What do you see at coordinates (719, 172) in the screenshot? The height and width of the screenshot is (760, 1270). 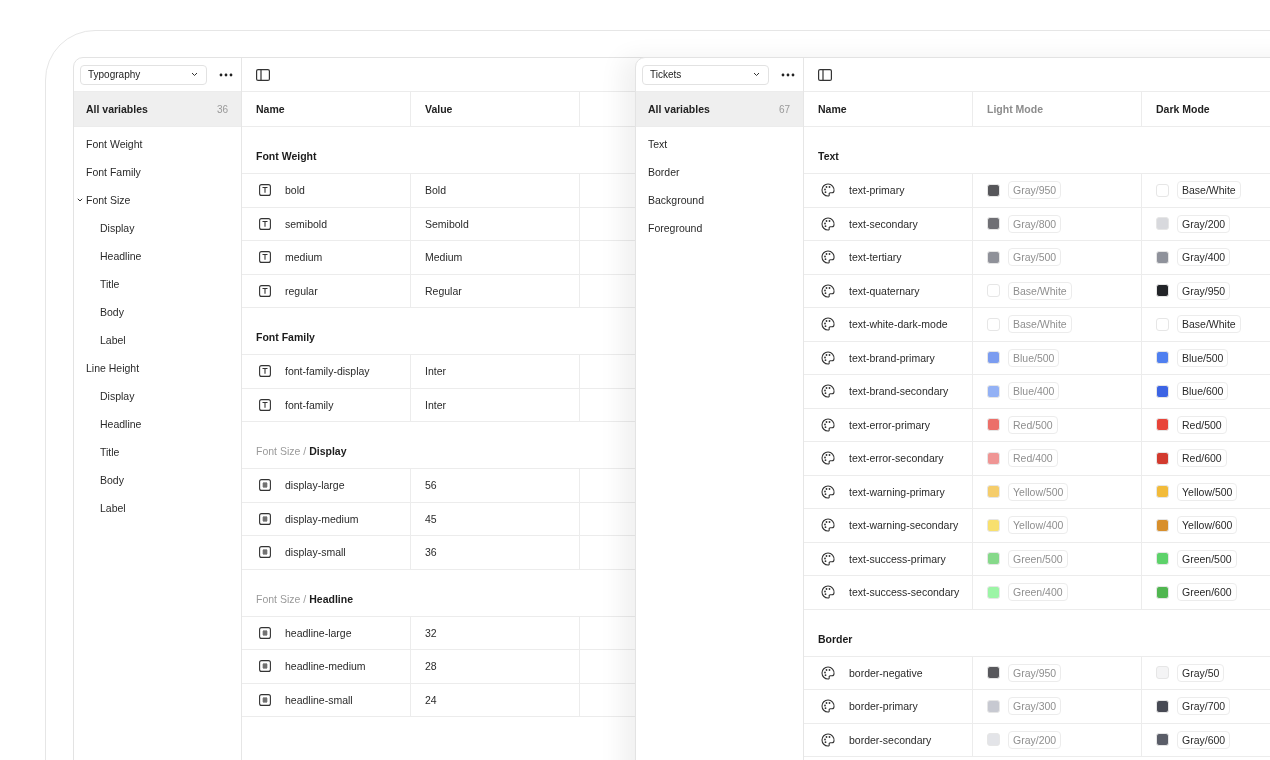 I see `sidebar-item: Border` at bounding box center [719, 172].